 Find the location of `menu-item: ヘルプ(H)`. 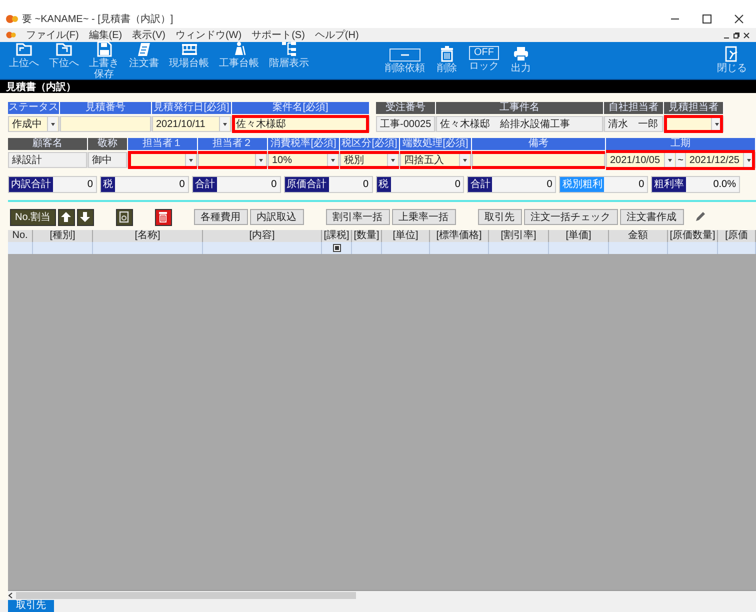

menu-item: ヘルプ(H) is located at coordinates (336, 35).